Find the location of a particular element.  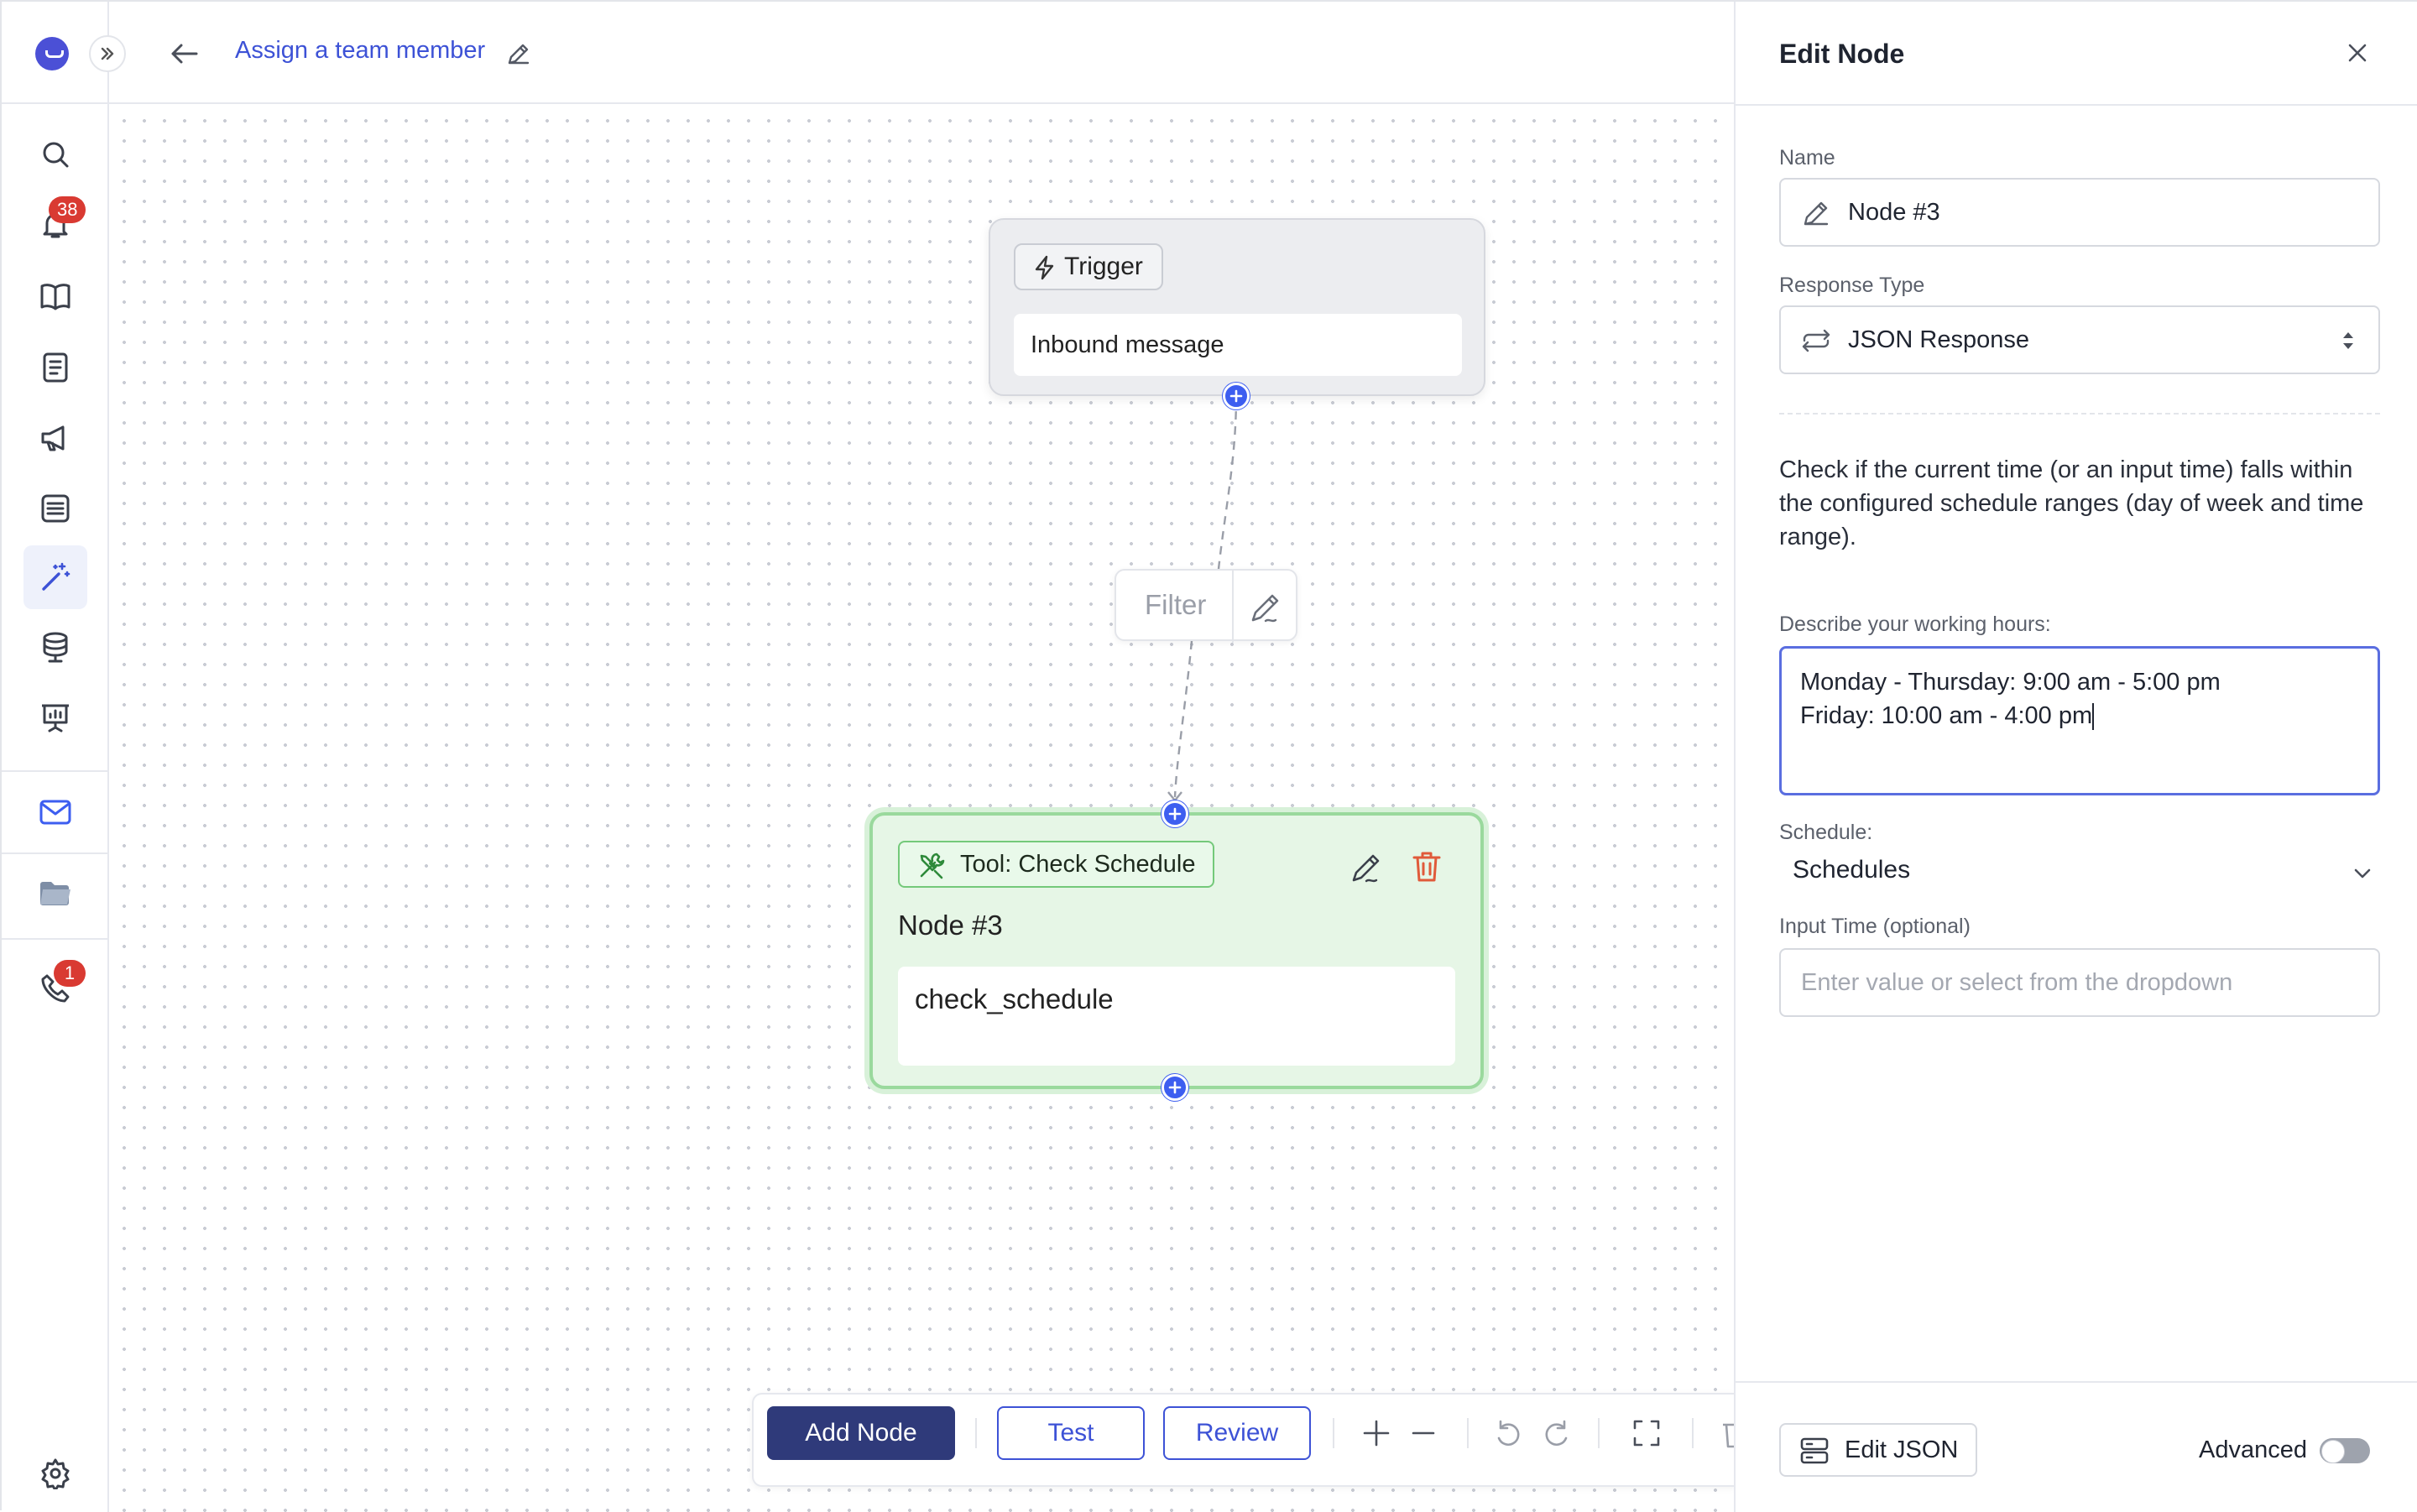

schedule-label: Schedule: is located at coordinates (1826, 833).